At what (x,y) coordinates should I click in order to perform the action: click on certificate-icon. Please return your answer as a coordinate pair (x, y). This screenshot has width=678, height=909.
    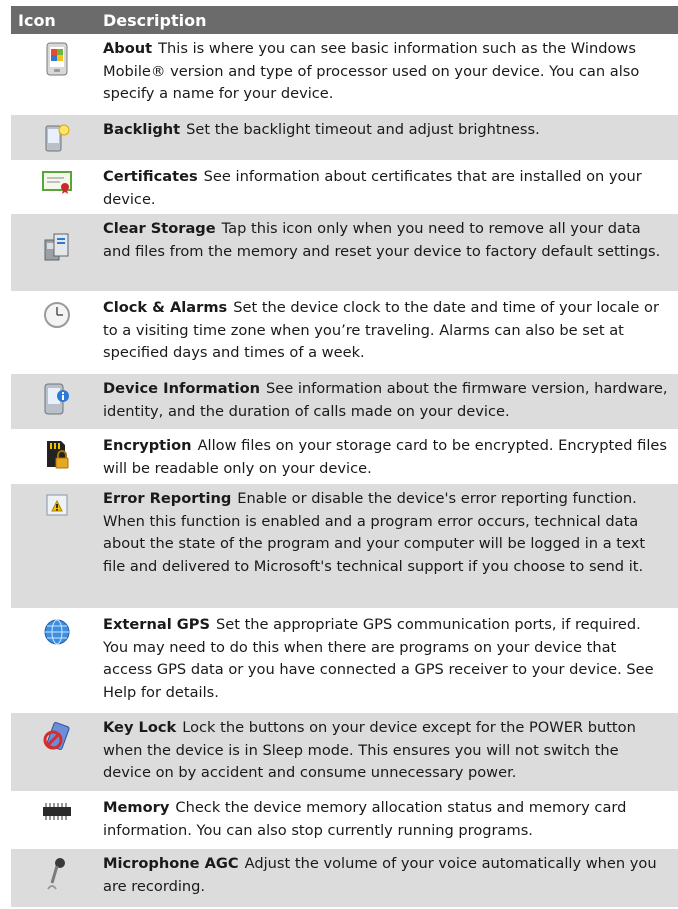
    Looking at the image, I should click on (57, 178).